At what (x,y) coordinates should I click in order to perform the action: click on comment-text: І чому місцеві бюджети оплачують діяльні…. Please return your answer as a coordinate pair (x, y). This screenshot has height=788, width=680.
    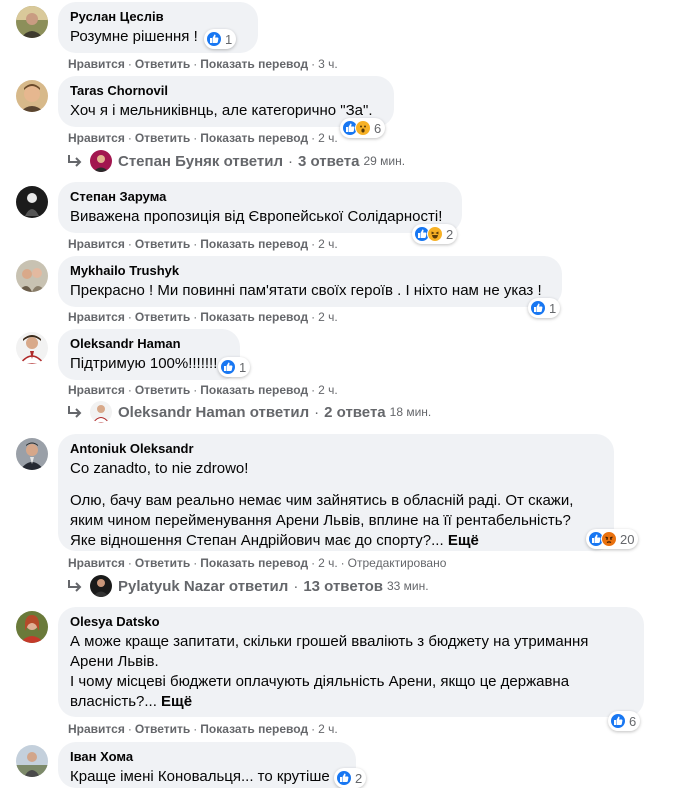
    Looking at the image, I should click on (320, 681).